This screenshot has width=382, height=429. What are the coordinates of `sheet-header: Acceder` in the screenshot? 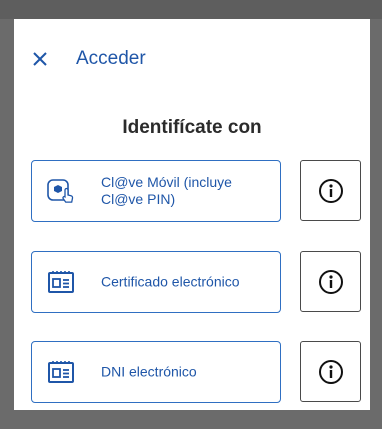 It's located at (192, 59).